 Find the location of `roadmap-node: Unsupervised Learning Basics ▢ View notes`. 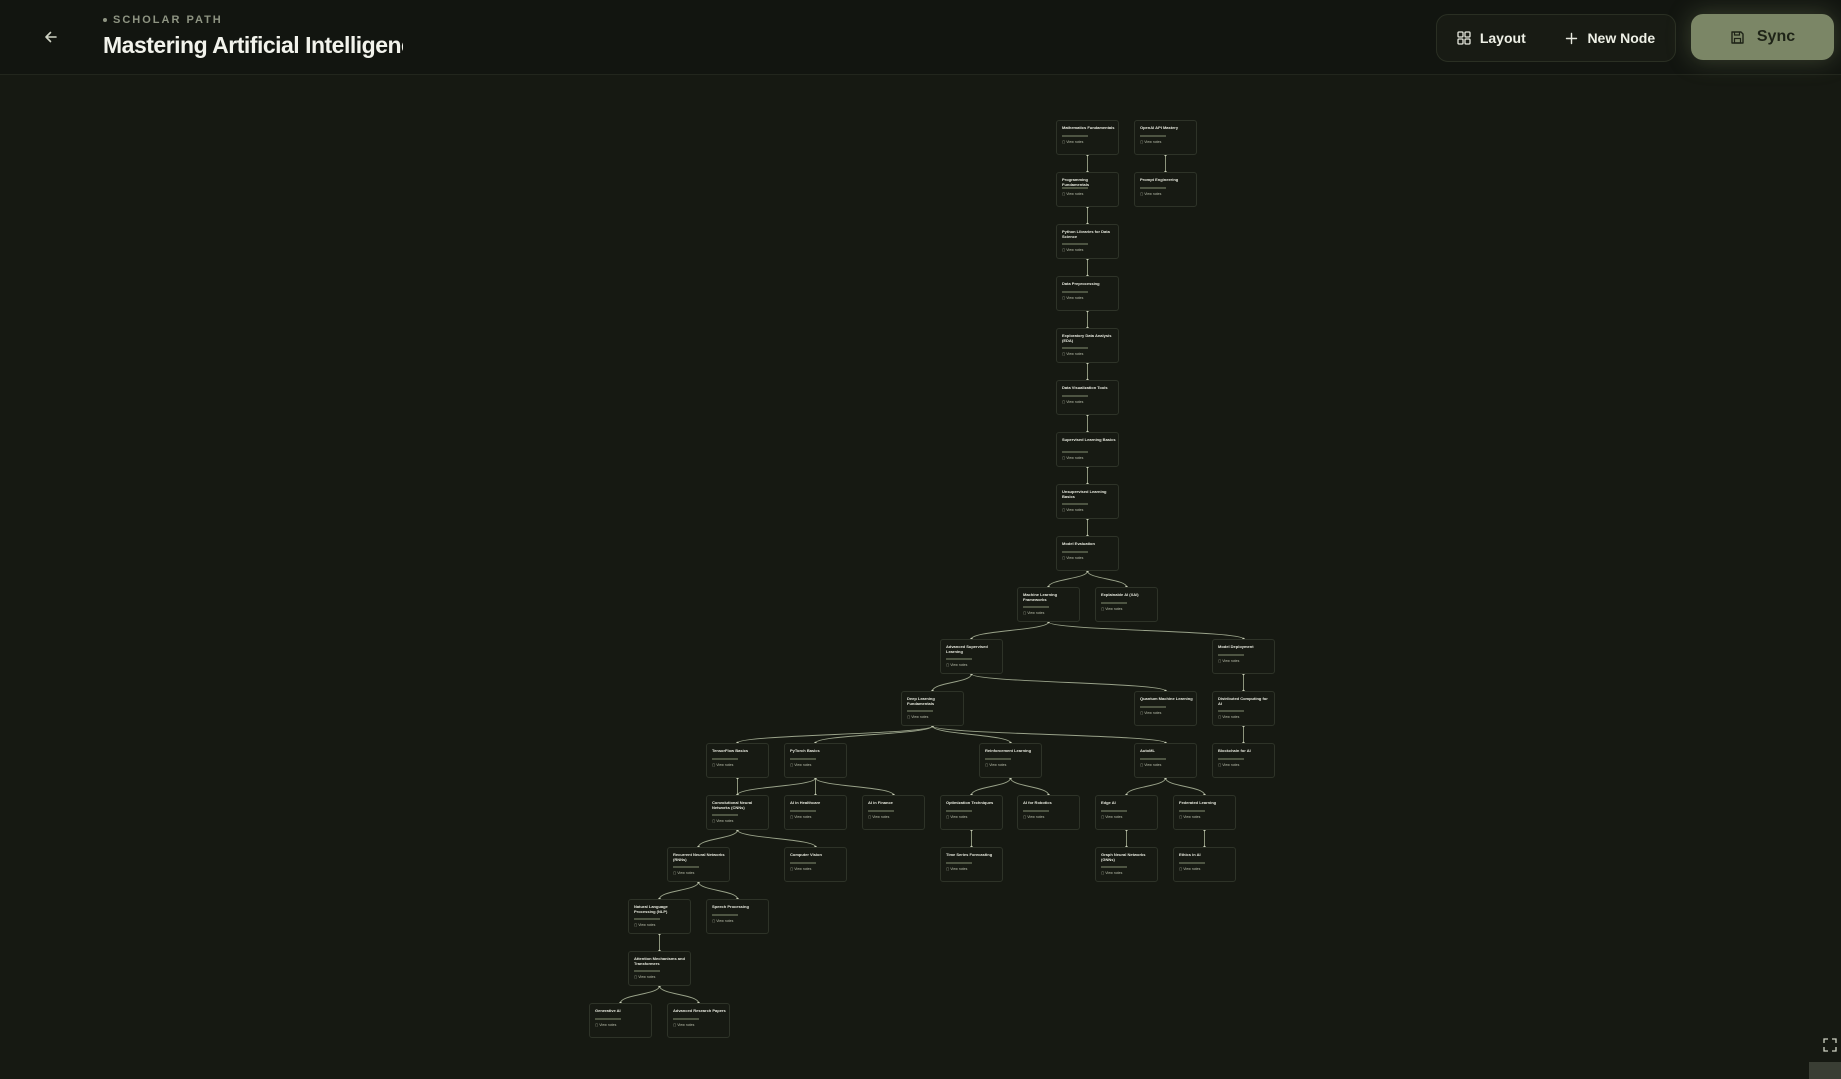

roadmap-node: Unsupervised Learning Basics ▢ View notes is located at coordinates (1087, 501).